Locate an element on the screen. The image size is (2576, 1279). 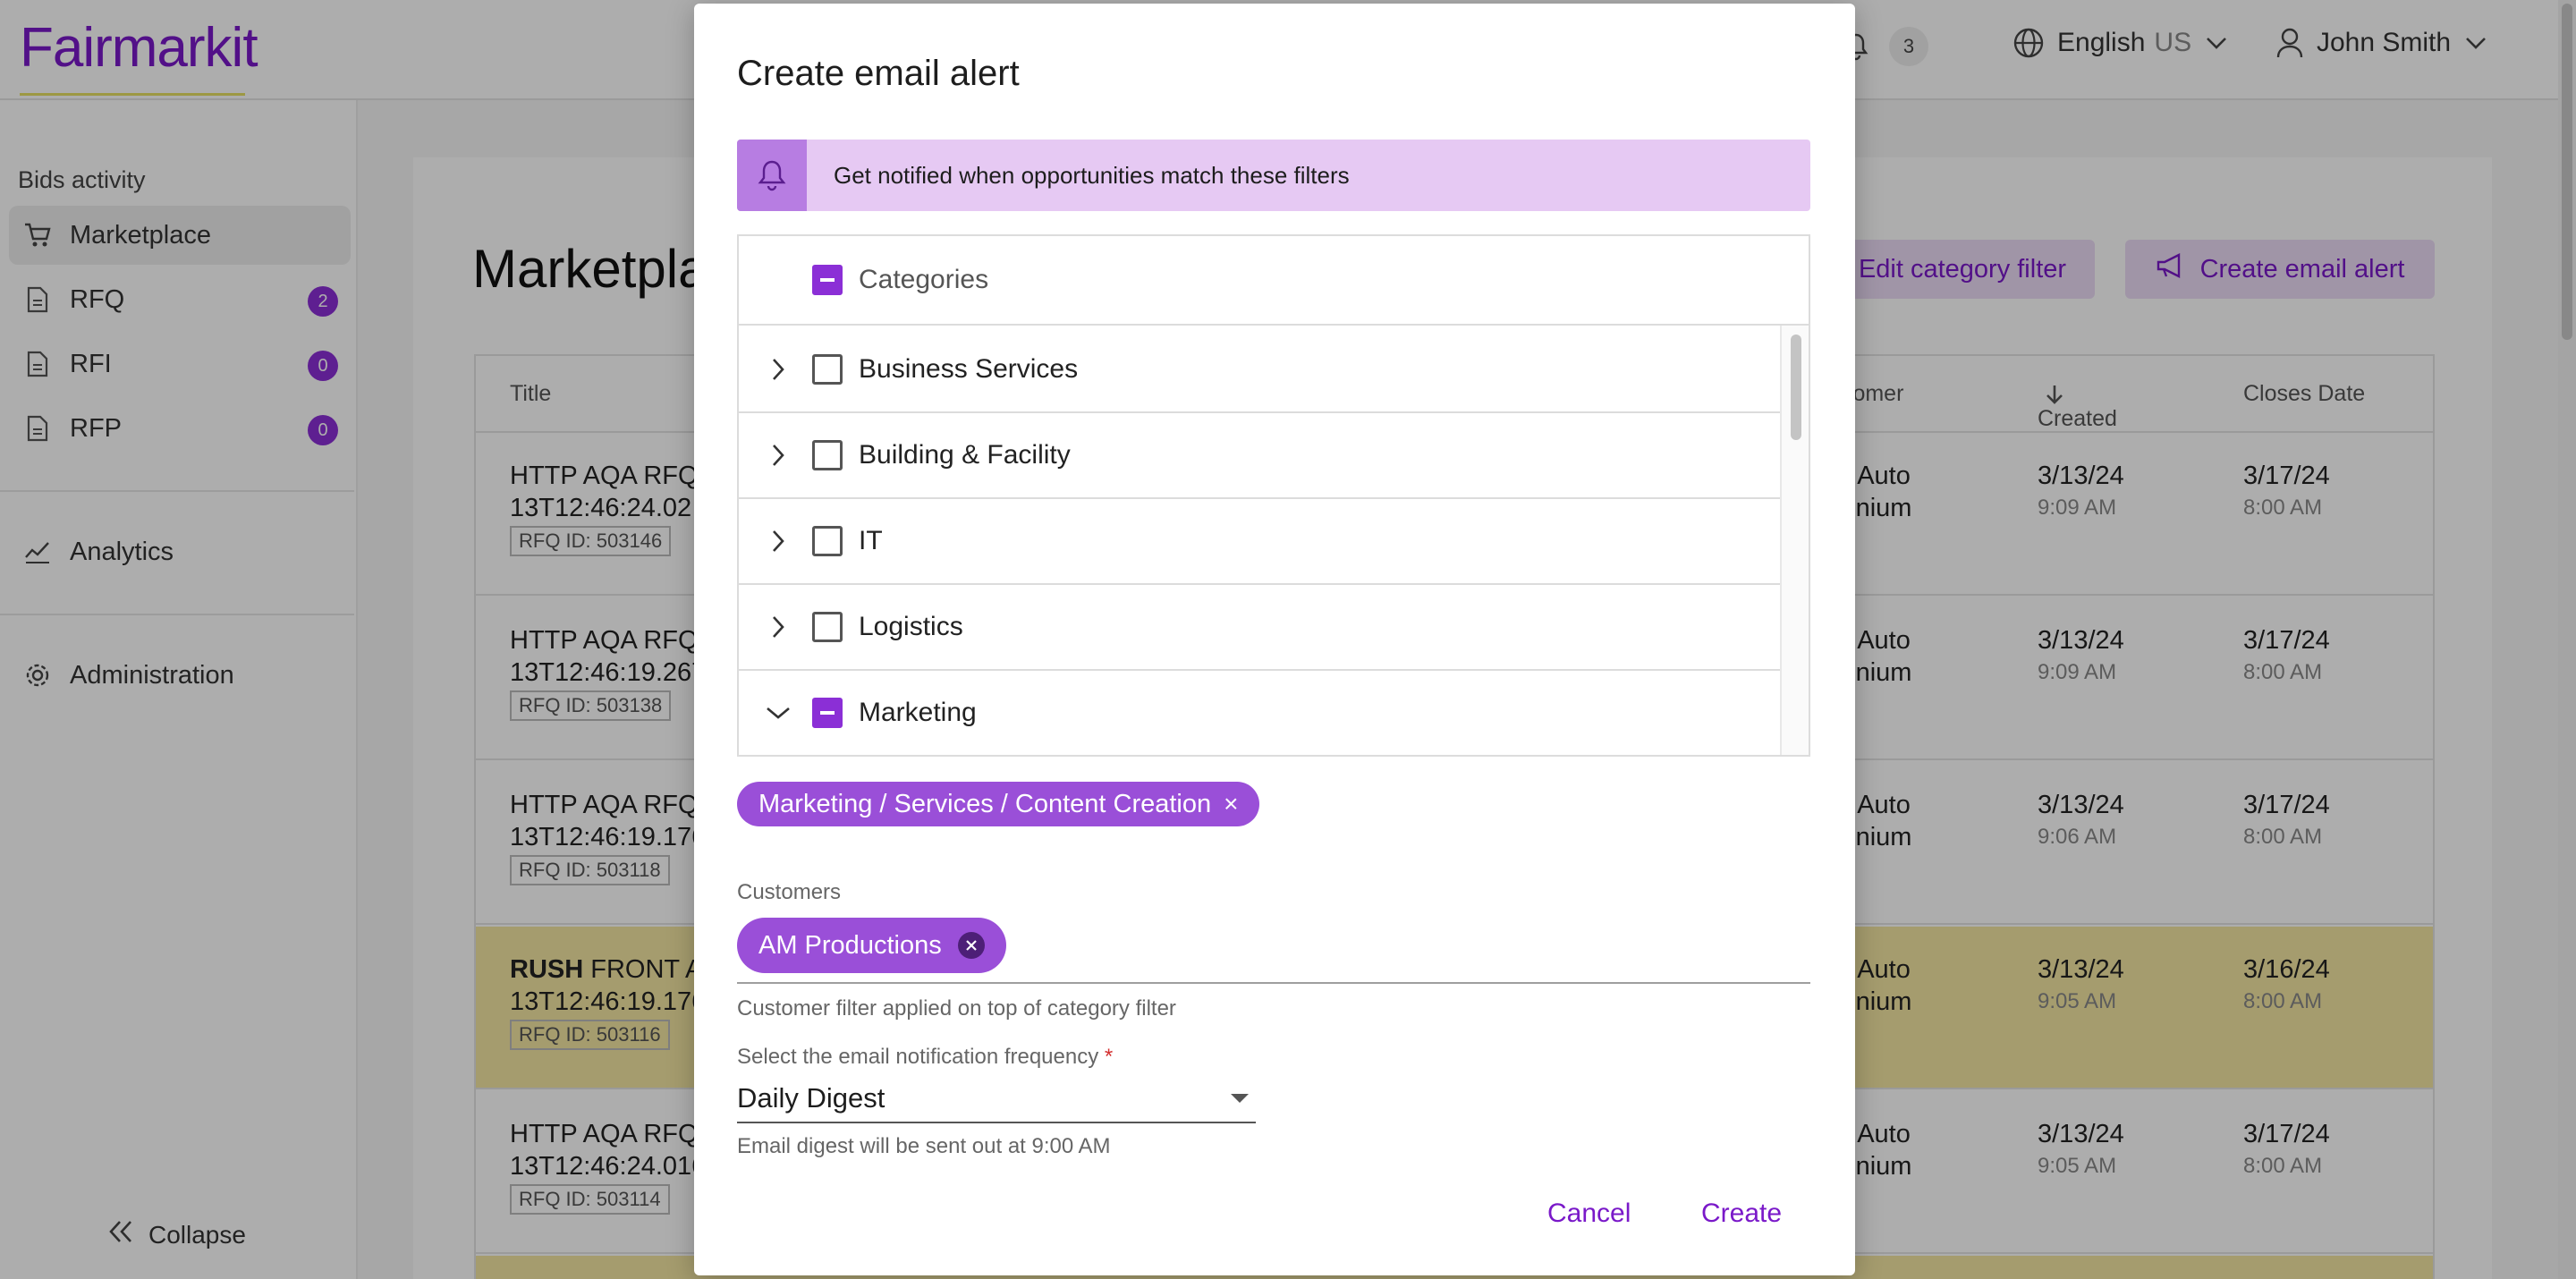
customers-input is located at coordinates (1273, 983).